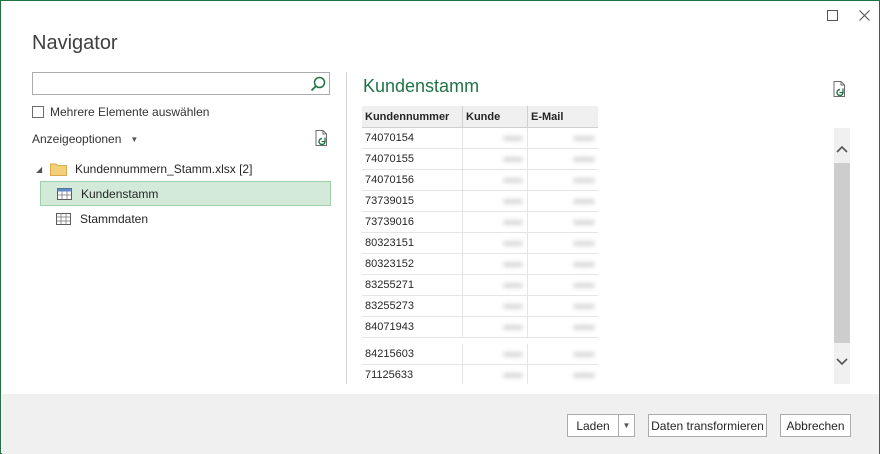 The width and height of the screenshot is (880, 454). What do you see at coordinates (164, 169) in the screenshot?
I see `tree-root-label: Kundennummern_Stamm.xlsx [2]` at bounding box center [164, 169].